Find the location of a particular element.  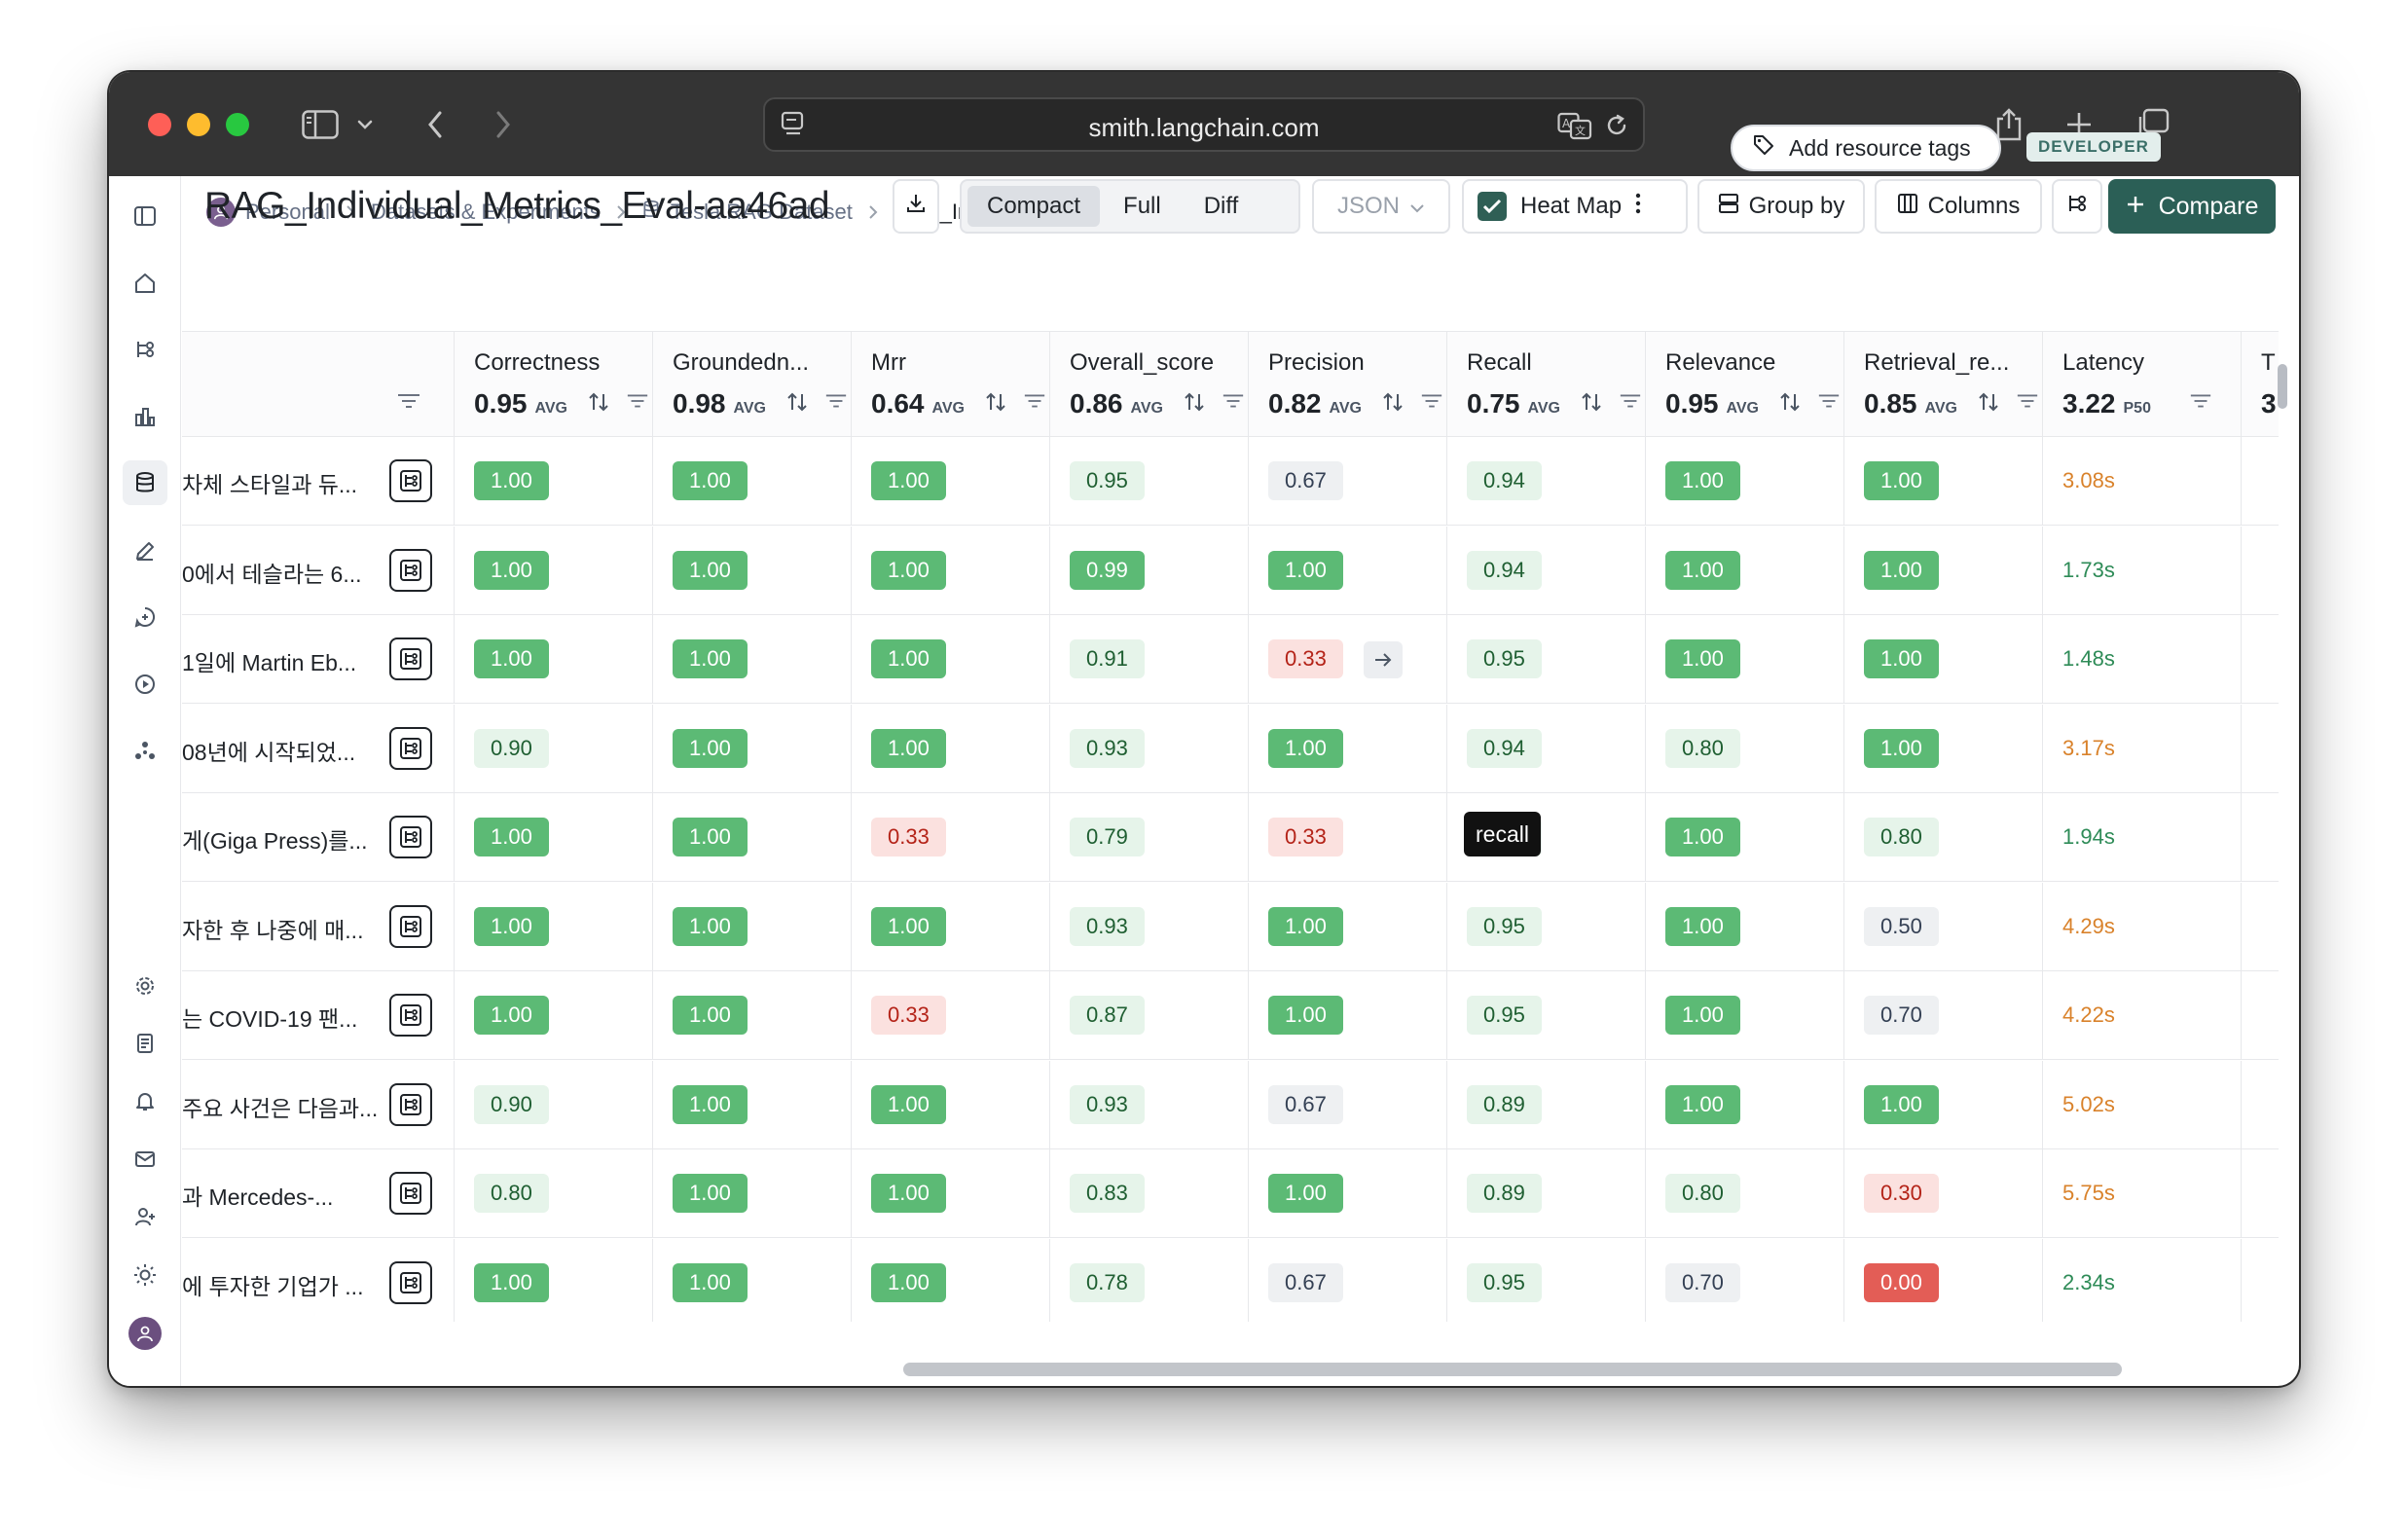

column-header-mrr: Mrr 0.64 AVG is located at coordinates (950, 384).